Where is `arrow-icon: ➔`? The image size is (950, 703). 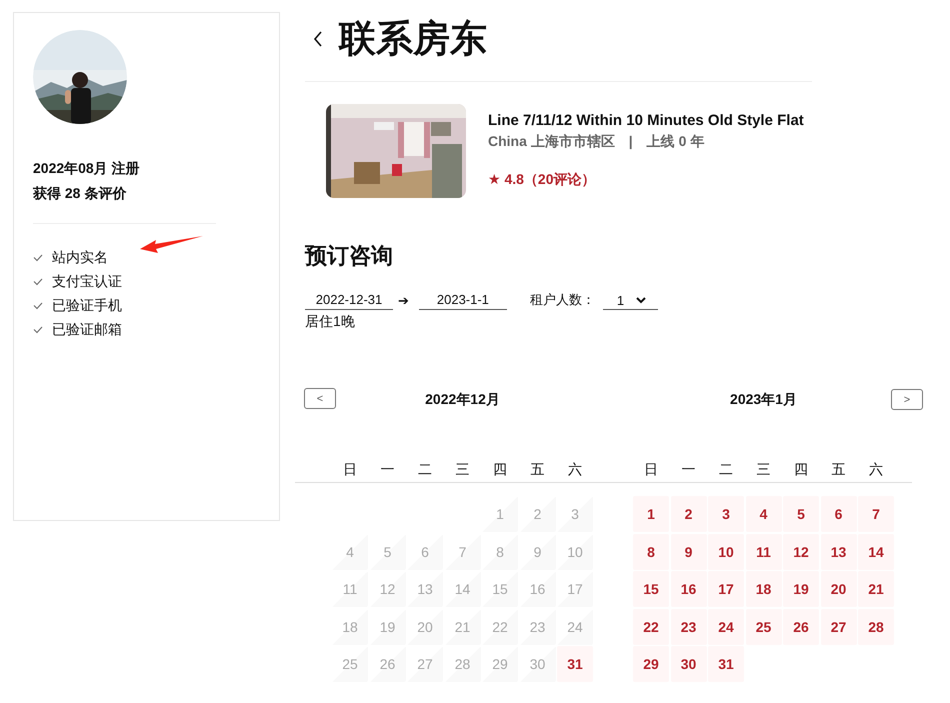 arrow-icon: ➔ is located at coordinates (403, 301).